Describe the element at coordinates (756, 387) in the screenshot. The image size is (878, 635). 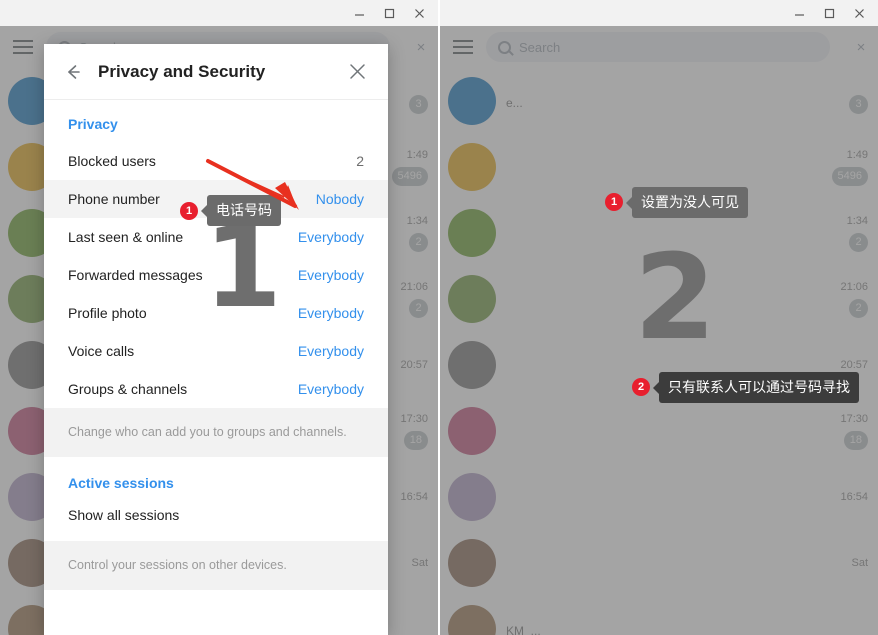
I see `tooltip-only-contacts: 只有联系人可以通过号码寻找` at that location.